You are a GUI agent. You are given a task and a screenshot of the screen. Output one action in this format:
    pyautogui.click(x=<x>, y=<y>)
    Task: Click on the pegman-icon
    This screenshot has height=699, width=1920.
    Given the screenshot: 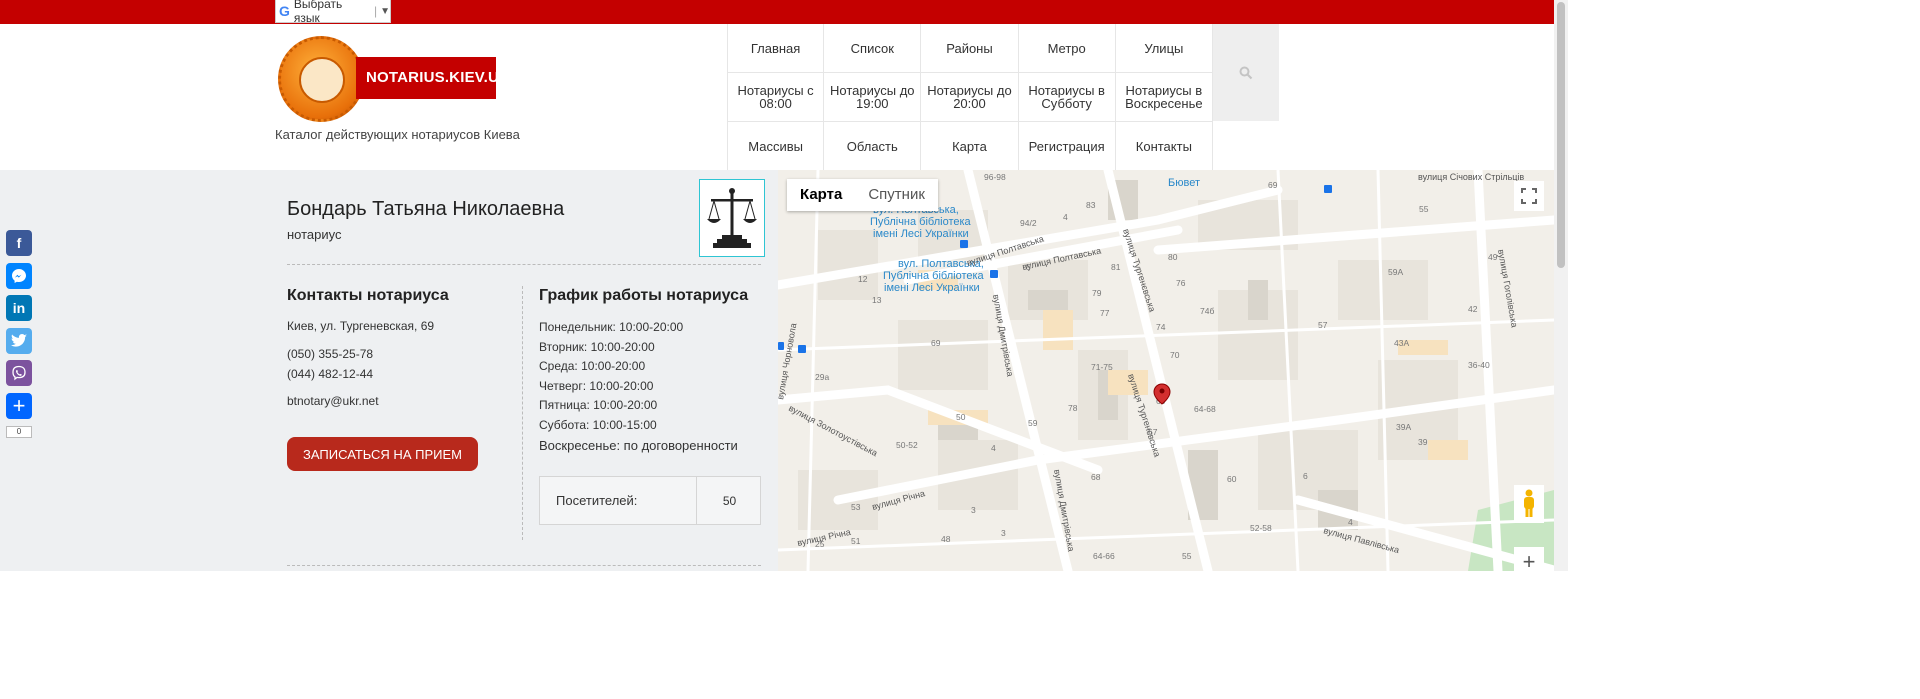 What is the action you would take?
    pyautogui.click(x=1529, y=504)
    